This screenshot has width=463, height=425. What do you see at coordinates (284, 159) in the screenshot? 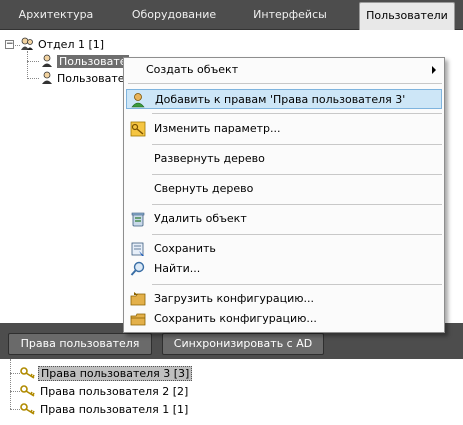
I see `menu-item-expand-tree: Развернуть дерево` at bounding box center [284, 159].